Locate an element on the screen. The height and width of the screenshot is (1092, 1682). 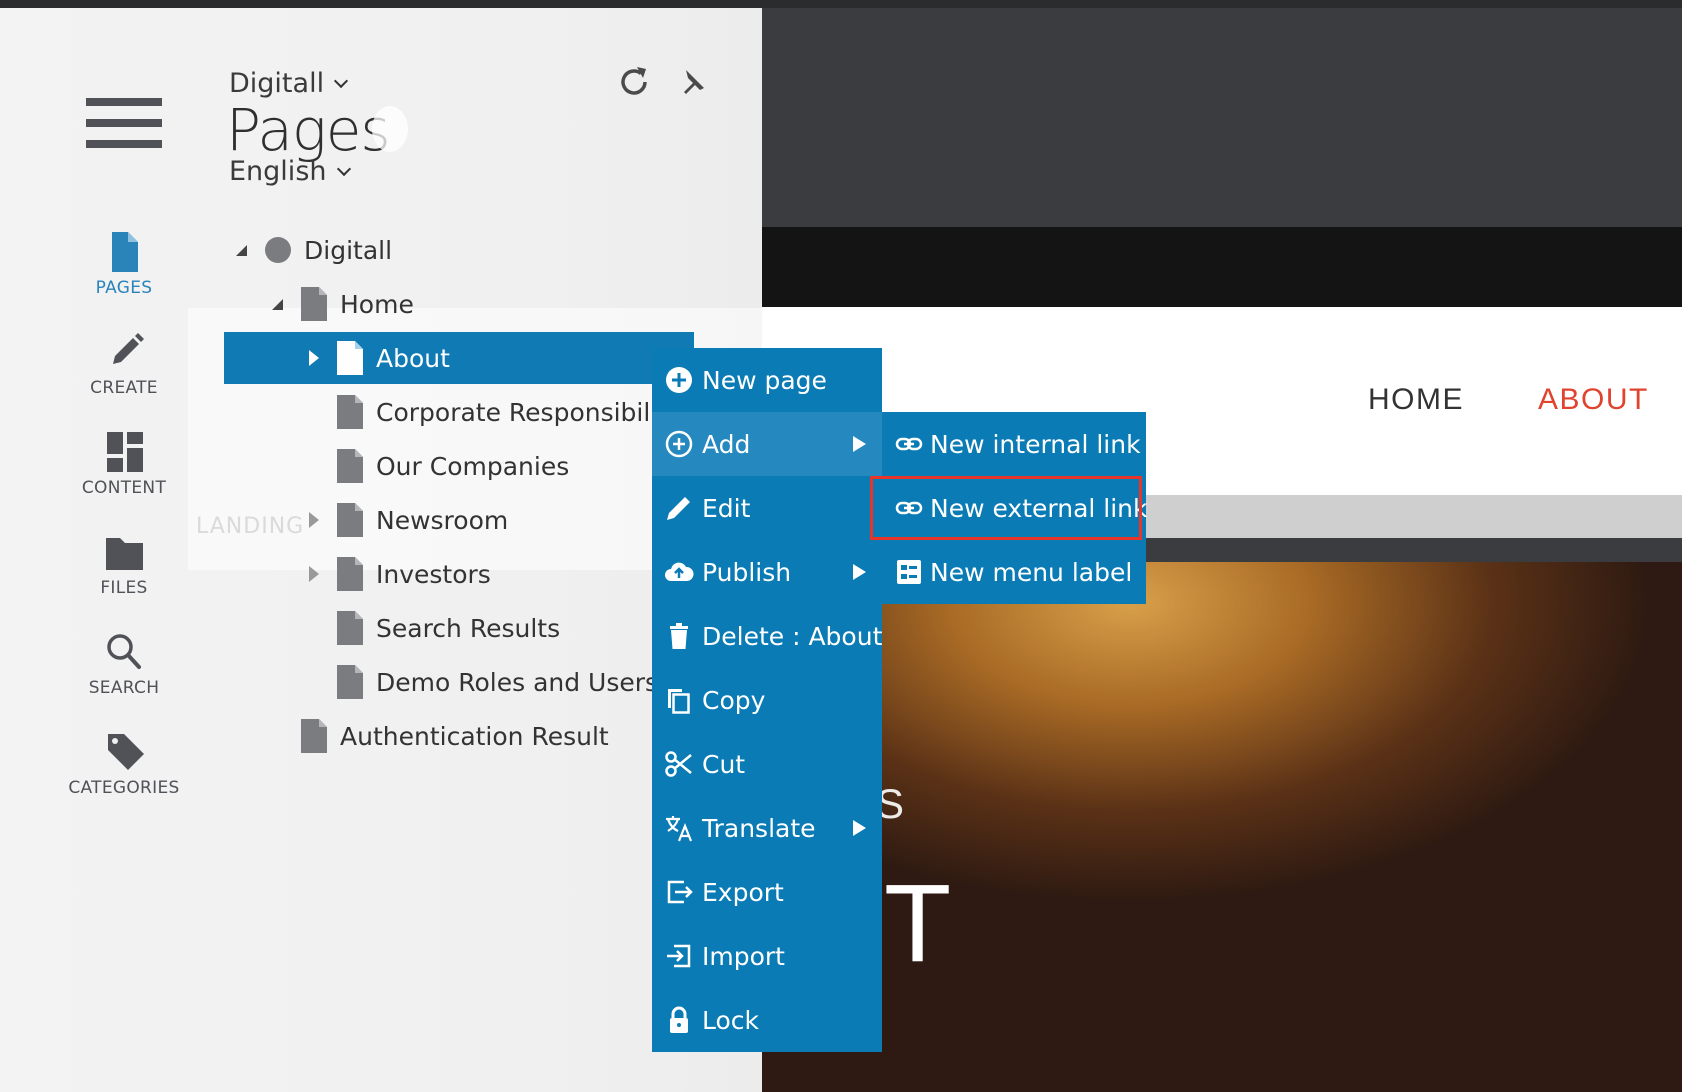
menu-item-label: Export is located at coordinates (743, 892).